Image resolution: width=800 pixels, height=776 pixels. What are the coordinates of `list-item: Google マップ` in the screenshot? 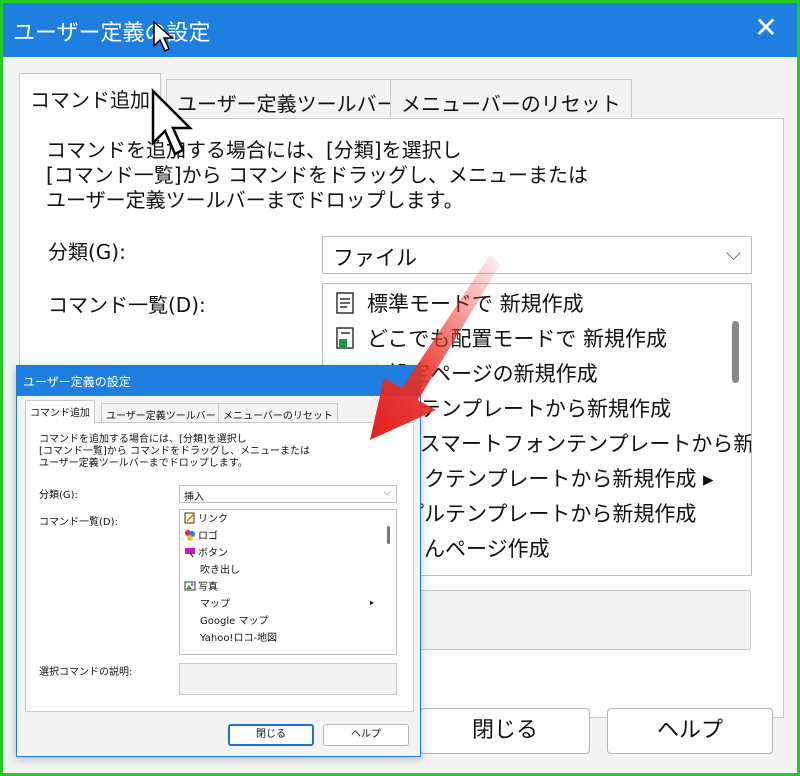 It's located at (234, 621).